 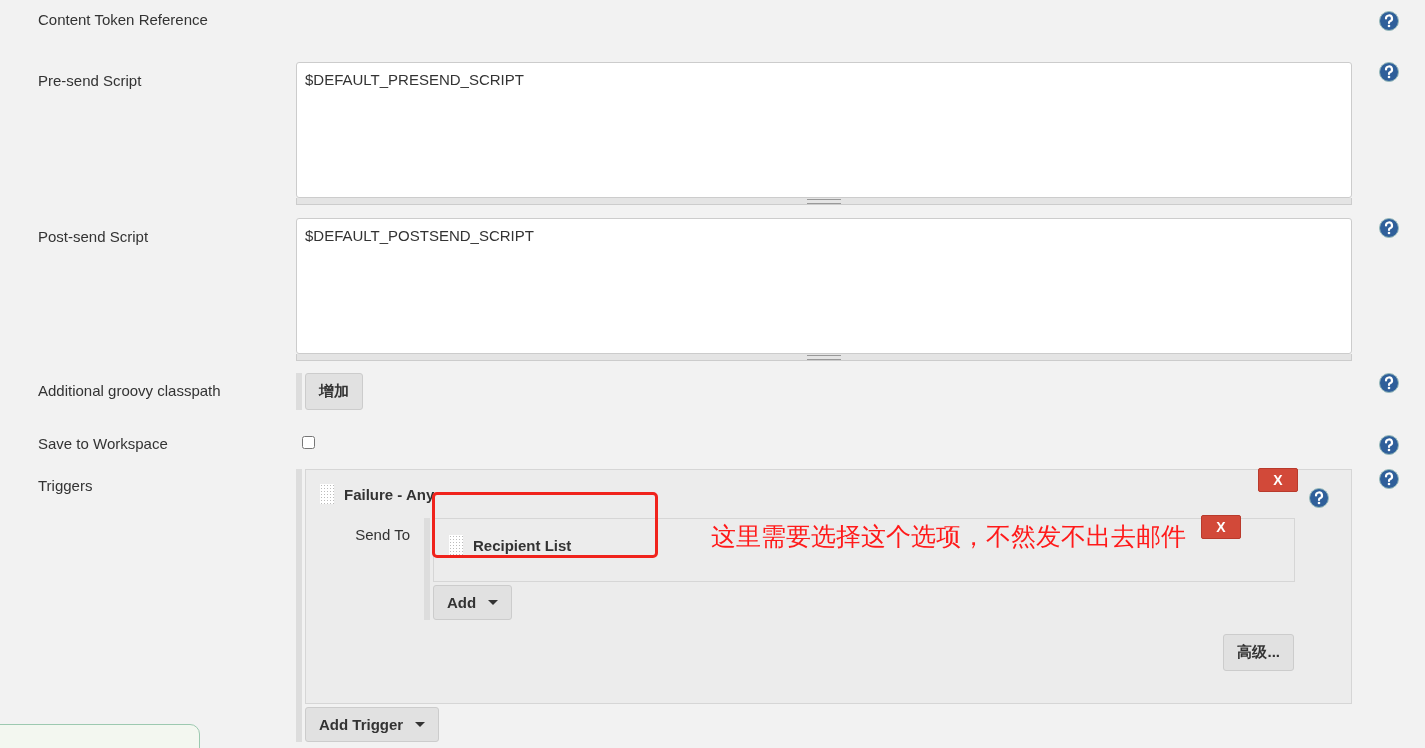 What do you see at coordinates (130, 390) in the screenshot?
I see `field-label: Additional groovy classpath` at bounding box center [130, 390].